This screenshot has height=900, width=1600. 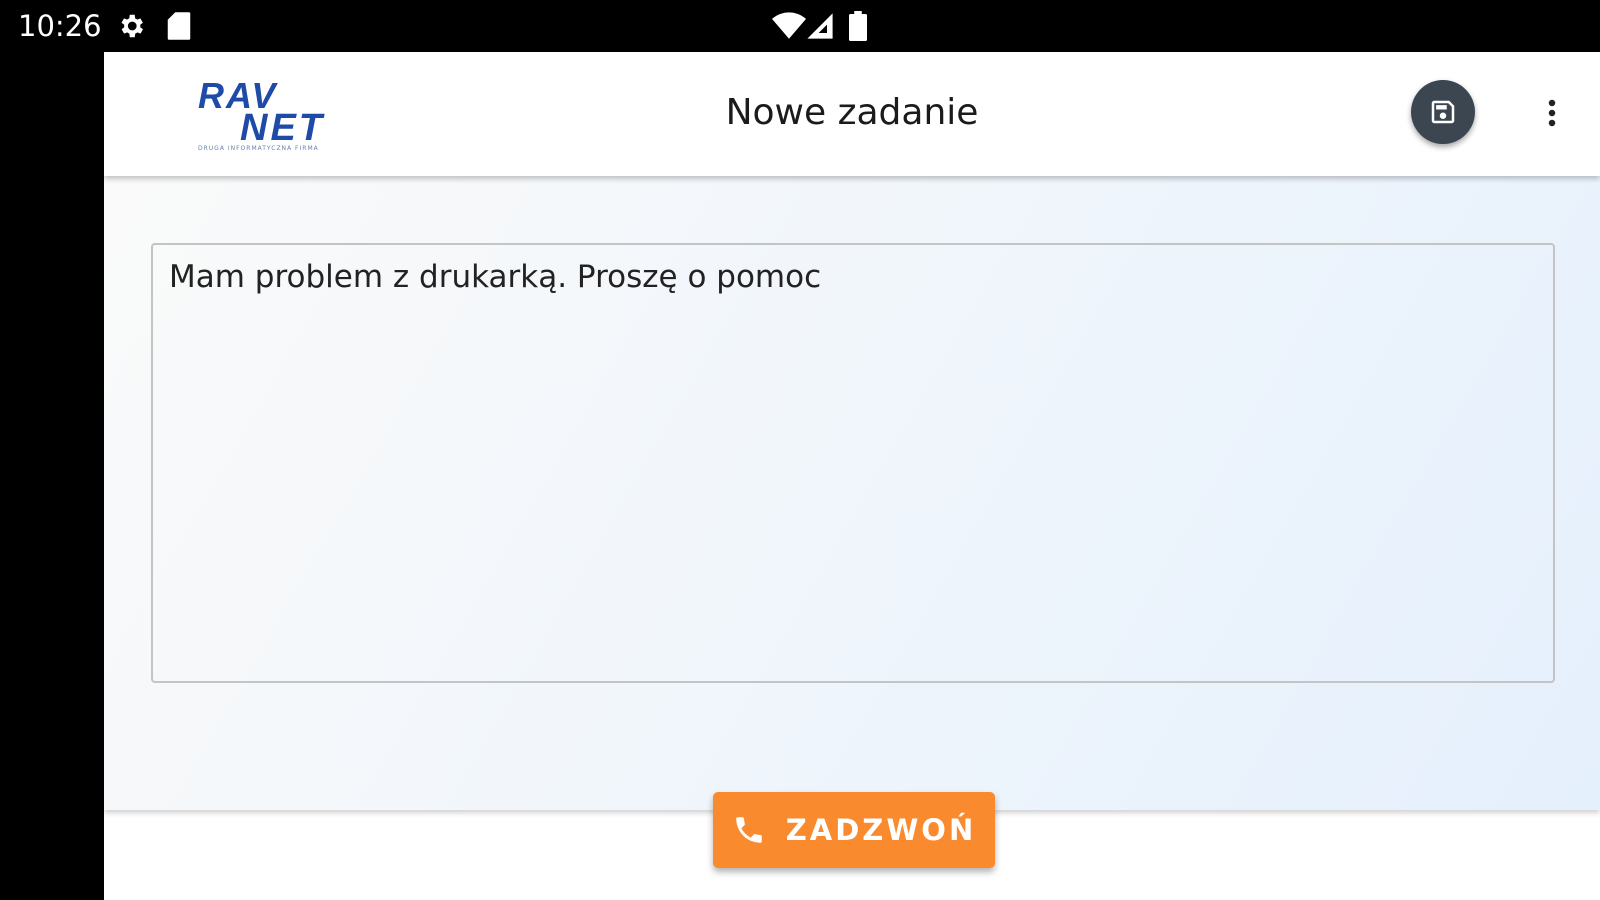 I want to click on svg-text: DRUGA INFORMATYCZNA FIRMA, so click(x=258, y=148).